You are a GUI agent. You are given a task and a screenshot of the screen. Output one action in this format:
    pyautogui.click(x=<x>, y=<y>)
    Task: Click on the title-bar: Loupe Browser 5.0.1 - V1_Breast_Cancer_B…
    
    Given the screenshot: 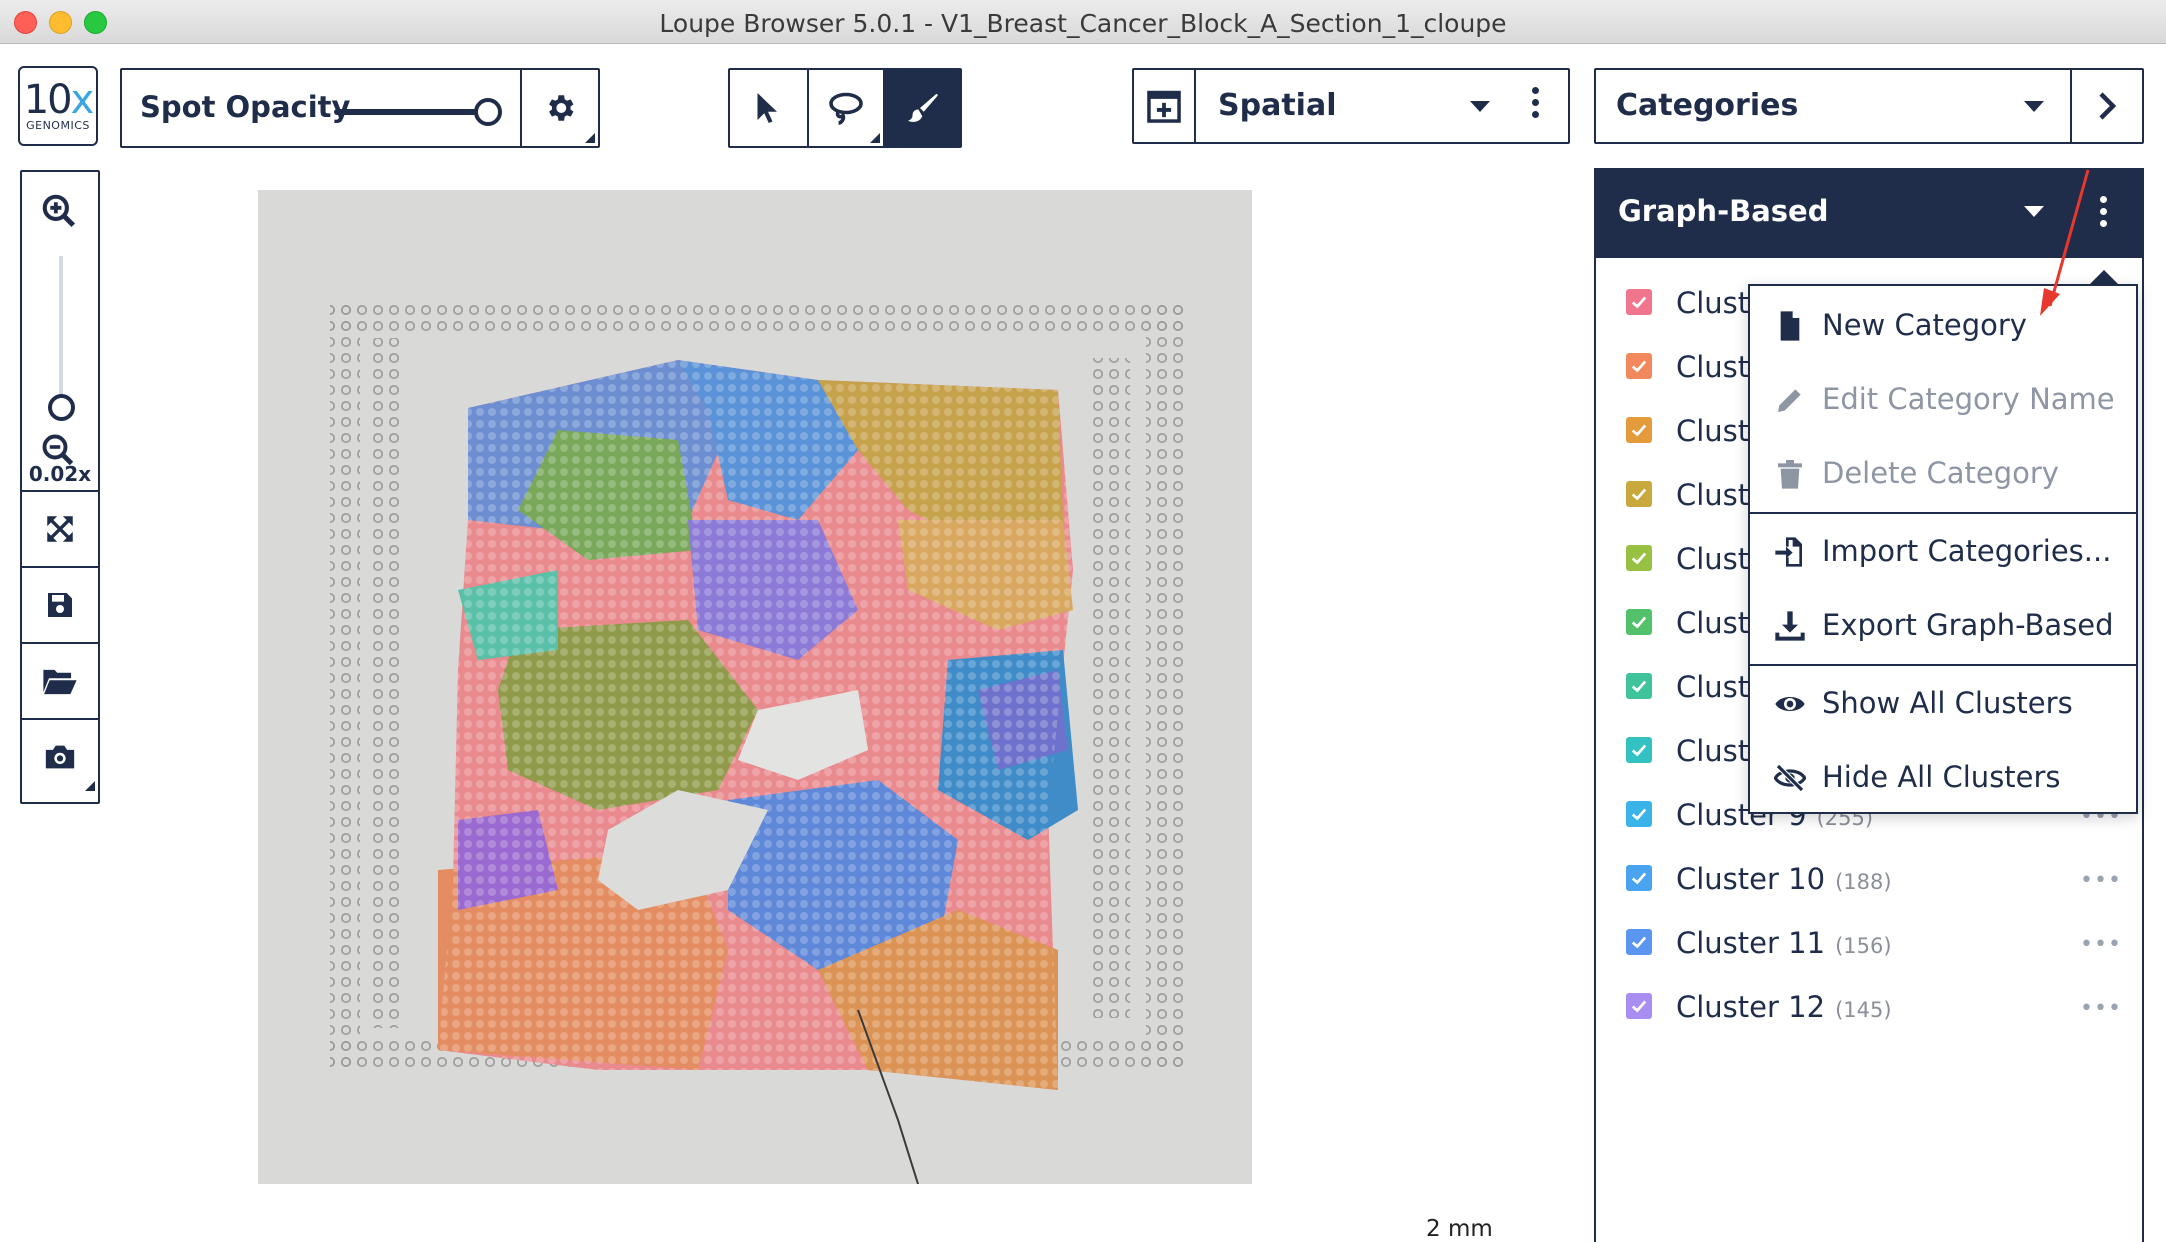 What is the action you would take?
    pyautogui.click(x=1083, y=22)
    